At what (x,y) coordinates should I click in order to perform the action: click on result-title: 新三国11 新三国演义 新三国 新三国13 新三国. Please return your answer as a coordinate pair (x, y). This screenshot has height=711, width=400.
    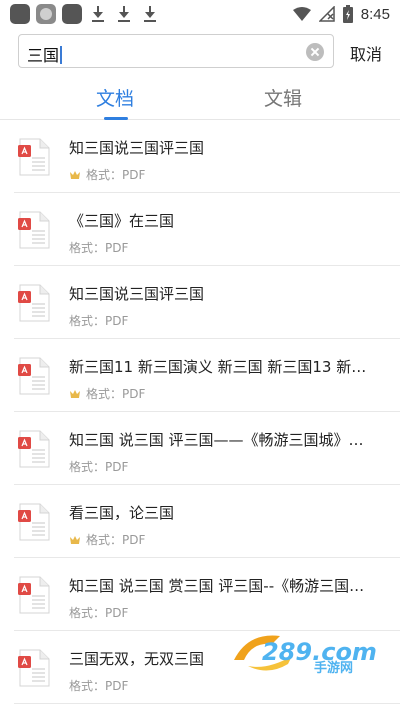
    Looking at the image, I should click on (219, 366).